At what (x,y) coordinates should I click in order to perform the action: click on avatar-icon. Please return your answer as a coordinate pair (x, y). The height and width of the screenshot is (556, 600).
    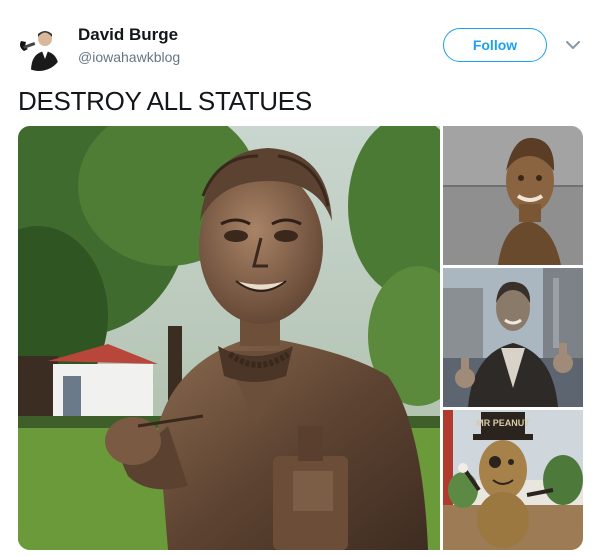
    Looking at the image, I should click on (39, 47).